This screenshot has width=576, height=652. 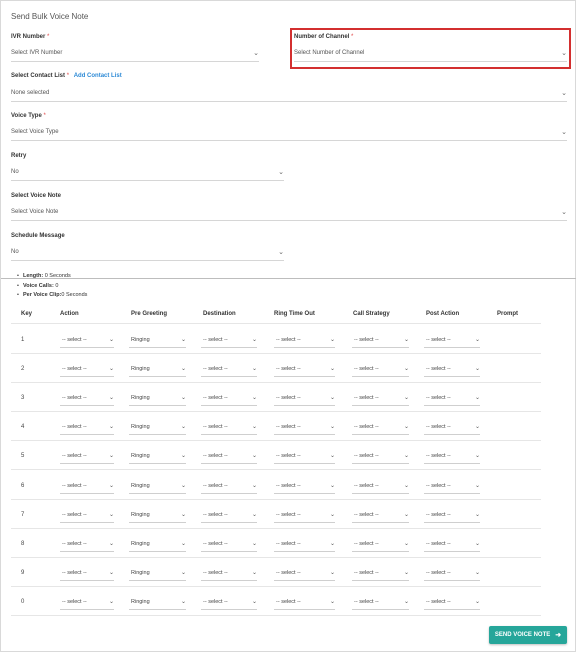 I want to click on key-cell: 0, so click(x=23, y=601).